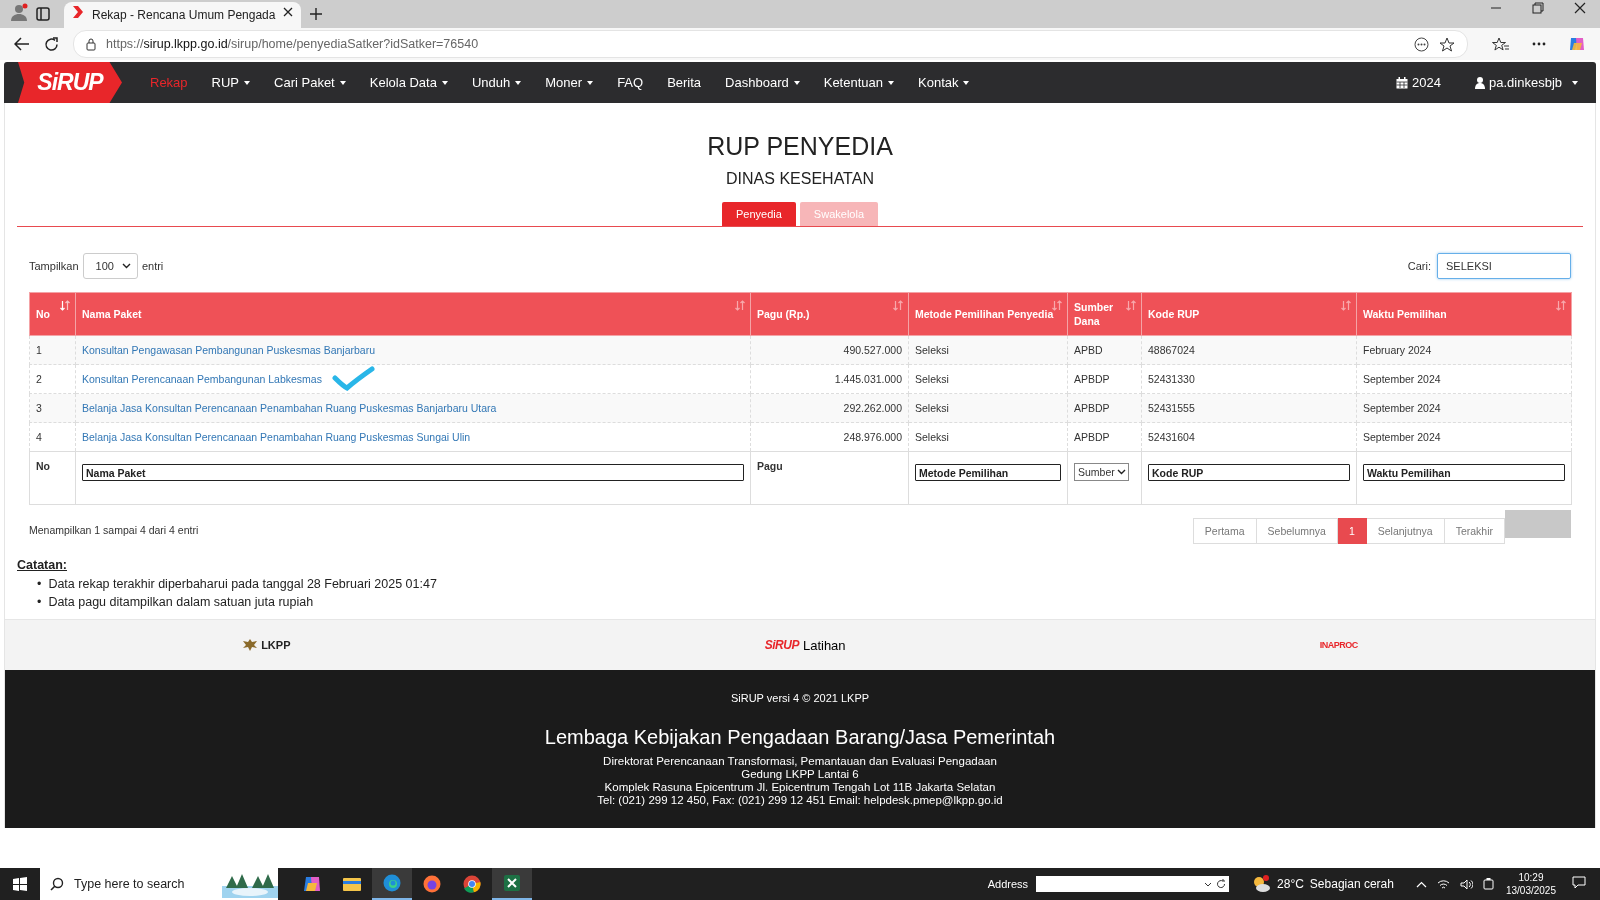 Image resolution: width=1600 pixels, height=900 pixels. I want to click on table-cell: 52431330, so click(1249, 379).